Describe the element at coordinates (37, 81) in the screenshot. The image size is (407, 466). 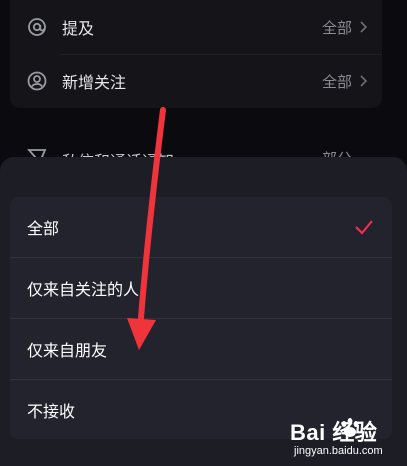
I see `user-circle-icon` at that location.